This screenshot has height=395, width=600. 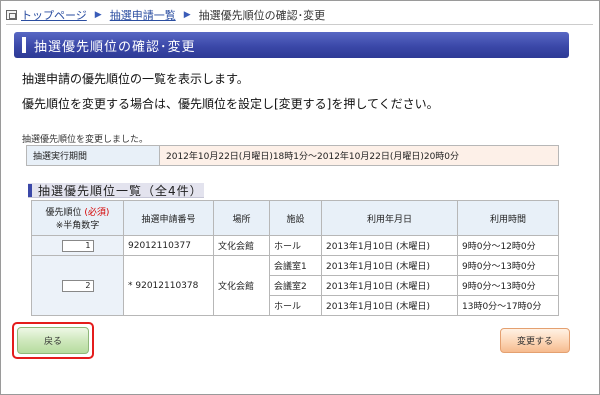 I want to click on header-priority-note: ※半角数字, so click(x=77, y=226).